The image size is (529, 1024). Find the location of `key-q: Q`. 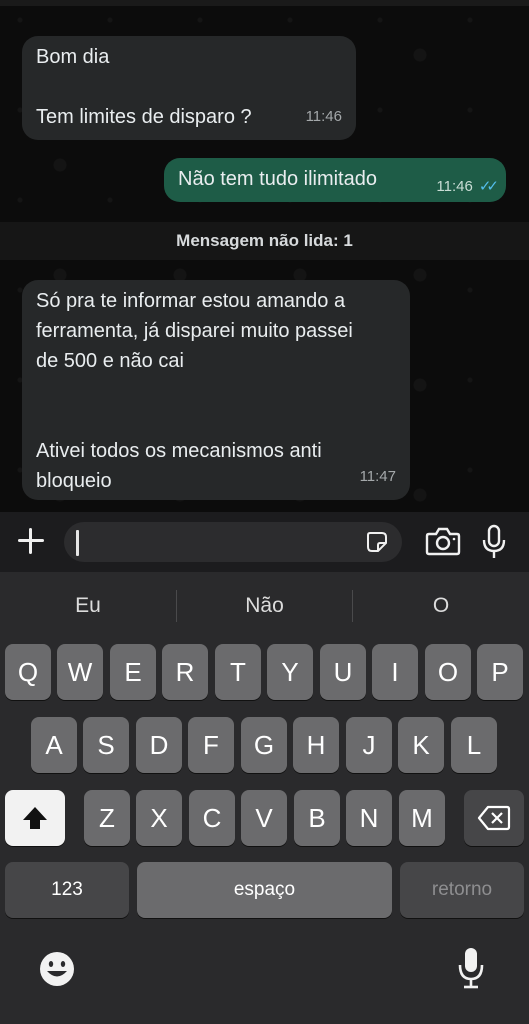

key-q: Q is located at coordinates (28, 672).